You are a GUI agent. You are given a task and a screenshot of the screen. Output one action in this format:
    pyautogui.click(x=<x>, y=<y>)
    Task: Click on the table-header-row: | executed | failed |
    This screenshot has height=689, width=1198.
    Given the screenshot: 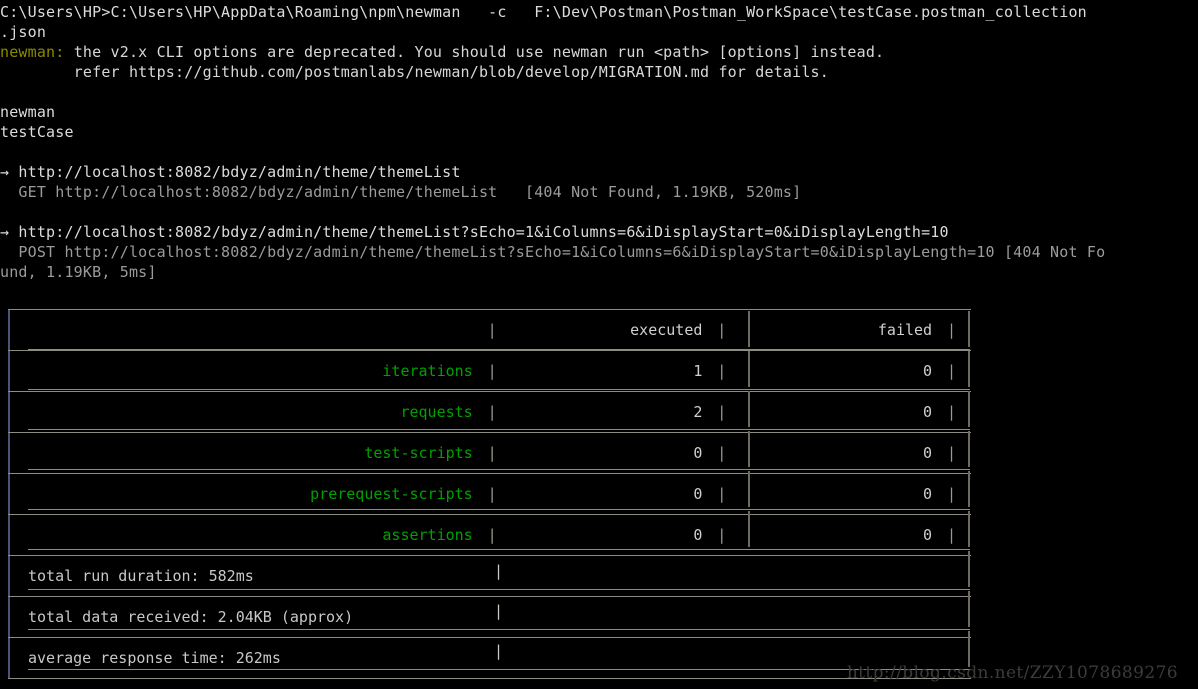 What is the action you would take?
    pyautogui.click(x=489, y=330)
    